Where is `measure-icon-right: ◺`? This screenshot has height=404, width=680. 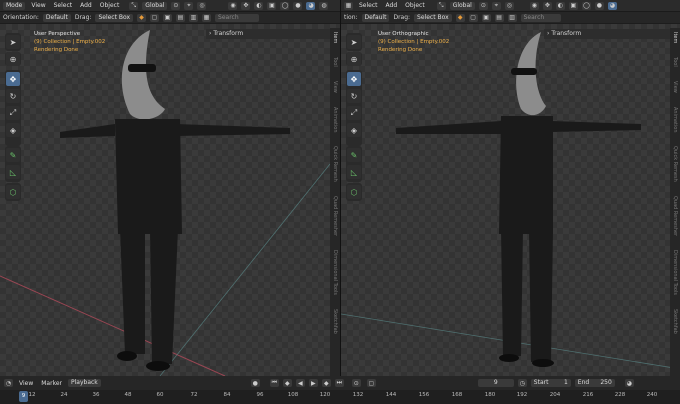 measure-icon-right: ◺ is located at coordinates (354, 172).